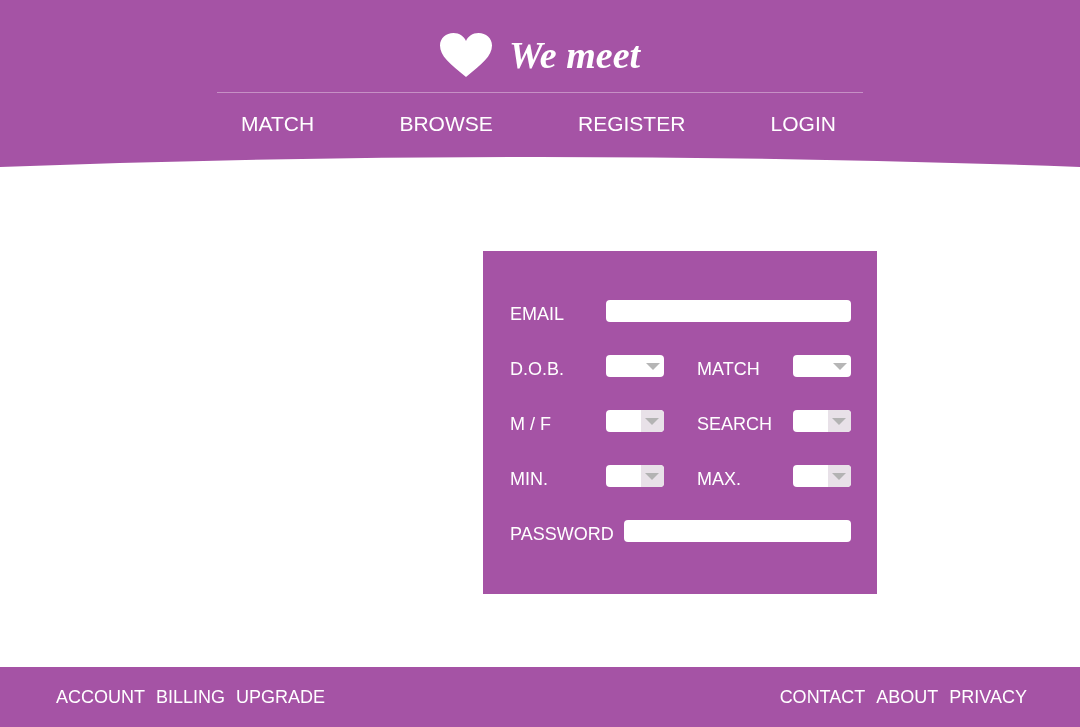 This screenshot has width=1080, height=727. What do you see at coordinates (907, 697) in the screenshot?
I see `footer-link: ABOUT` at bounding box center [907, 697].